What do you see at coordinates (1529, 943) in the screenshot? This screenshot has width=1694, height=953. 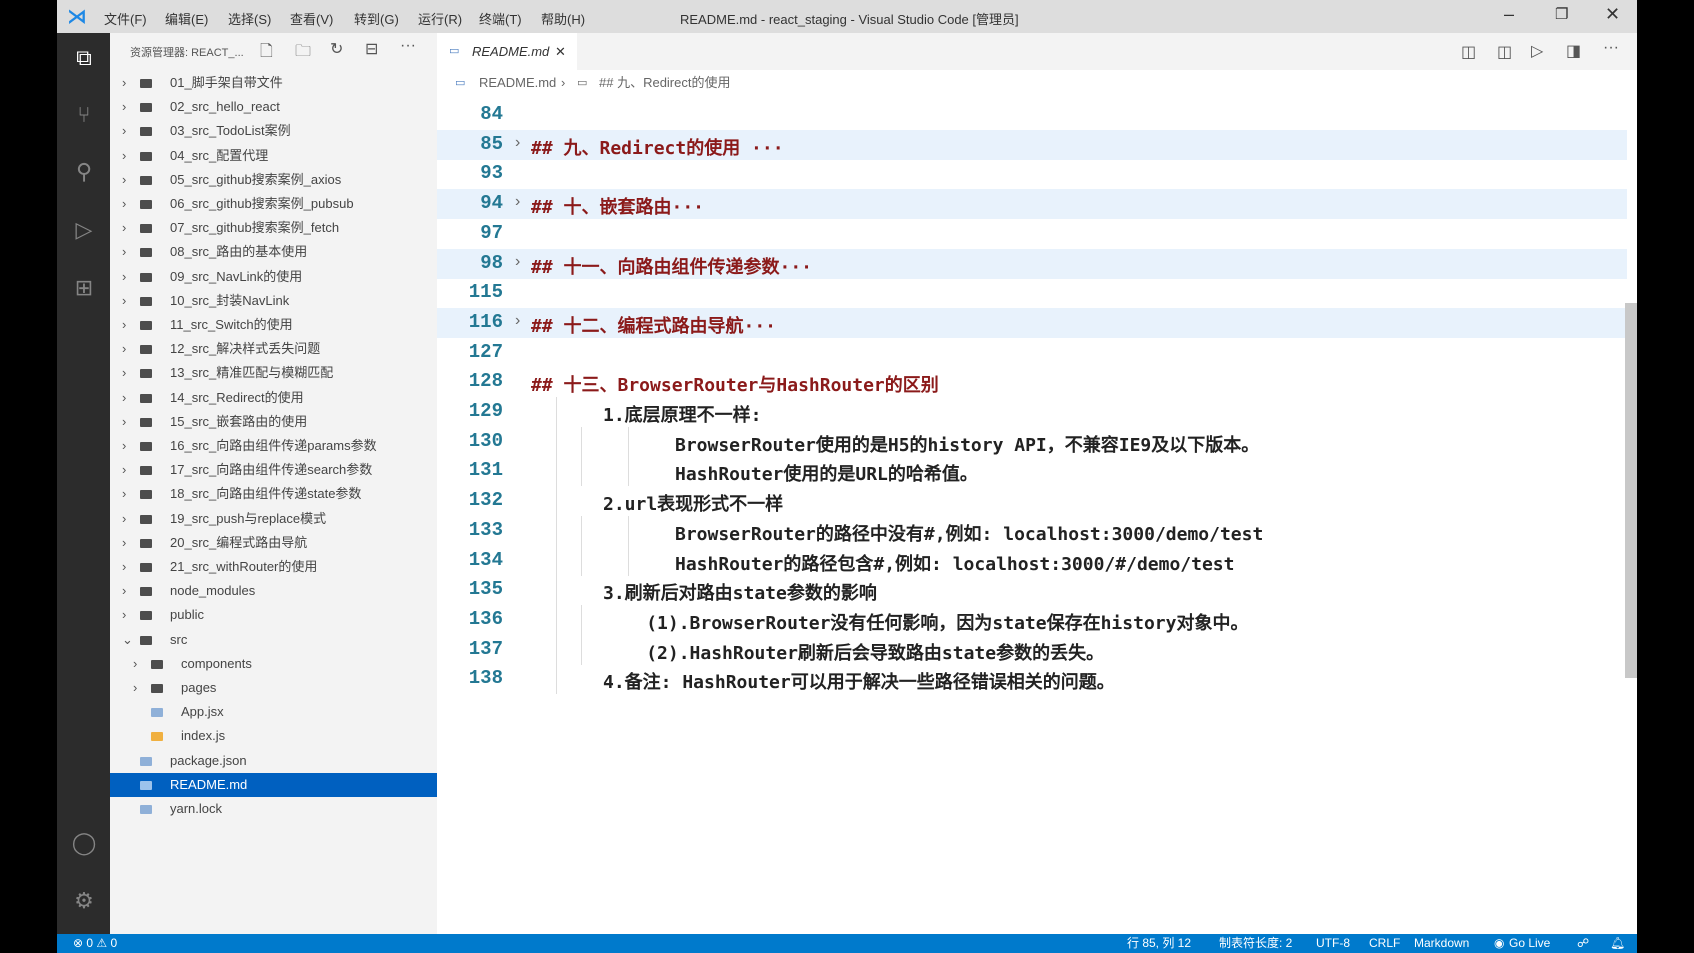 I see `go-live-button: Go Live` at bounding box center [1529, 943].